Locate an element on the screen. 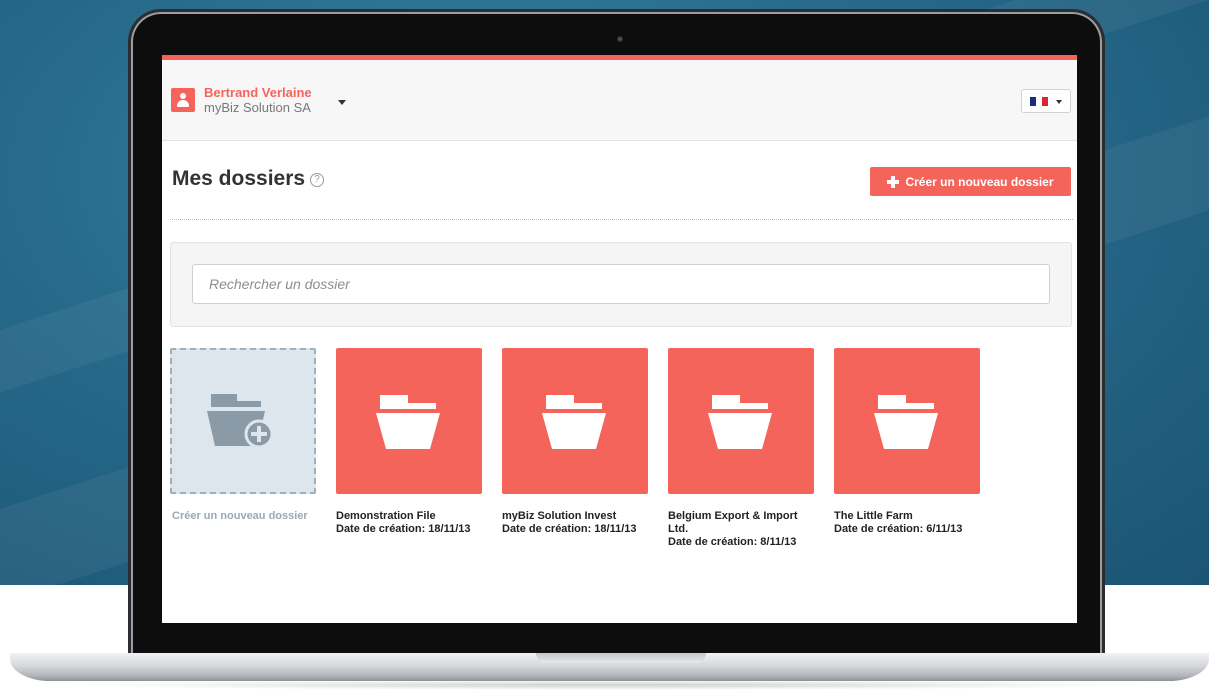 The image size is (1209, 697). new-folder-tile is located at coordinates (243, 421).